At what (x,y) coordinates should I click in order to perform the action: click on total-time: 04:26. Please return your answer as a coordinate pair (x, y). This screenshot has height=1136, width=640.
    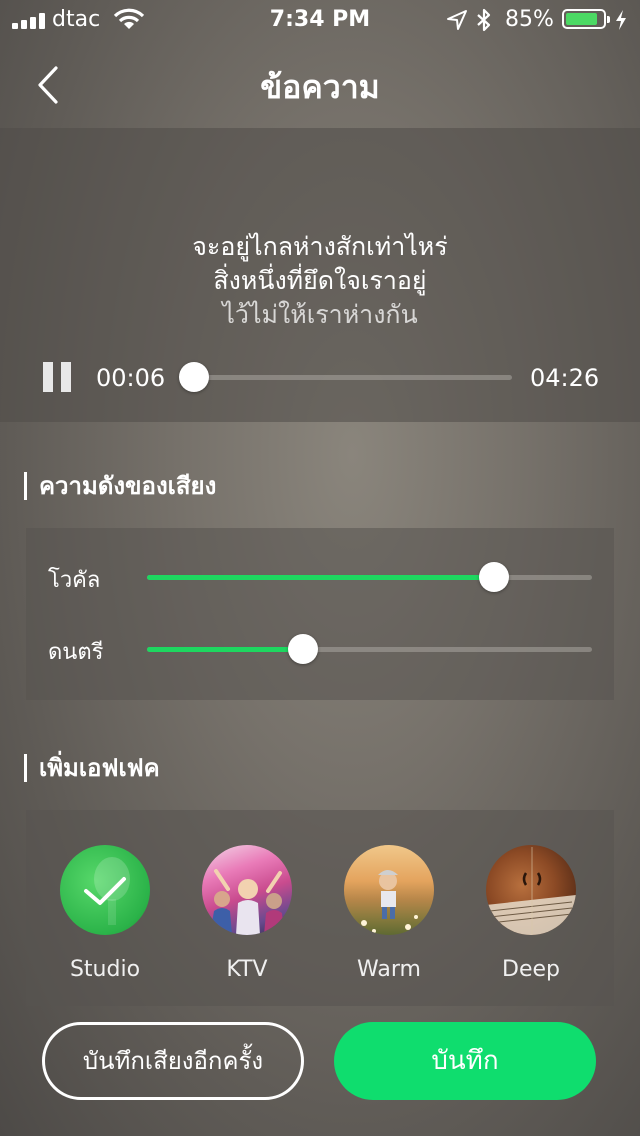
    Looking at the image, I should click on (565, 378).